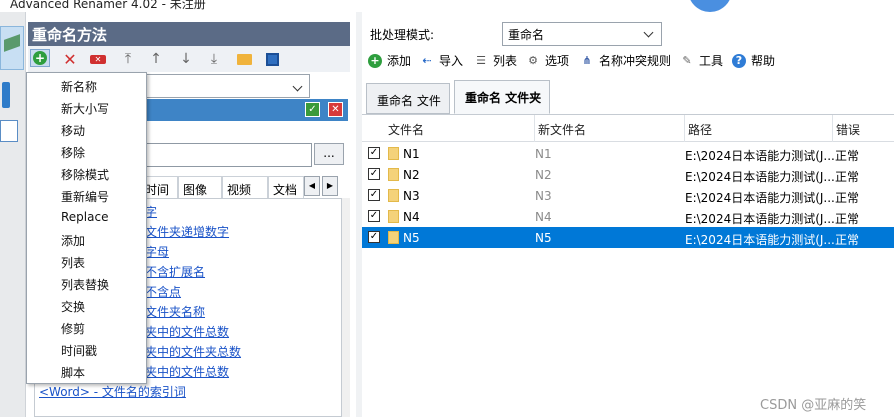 The height and width of the screenshot is (417, 894). I want to click on tag-link: 不含扩展名, so click(175, 271).